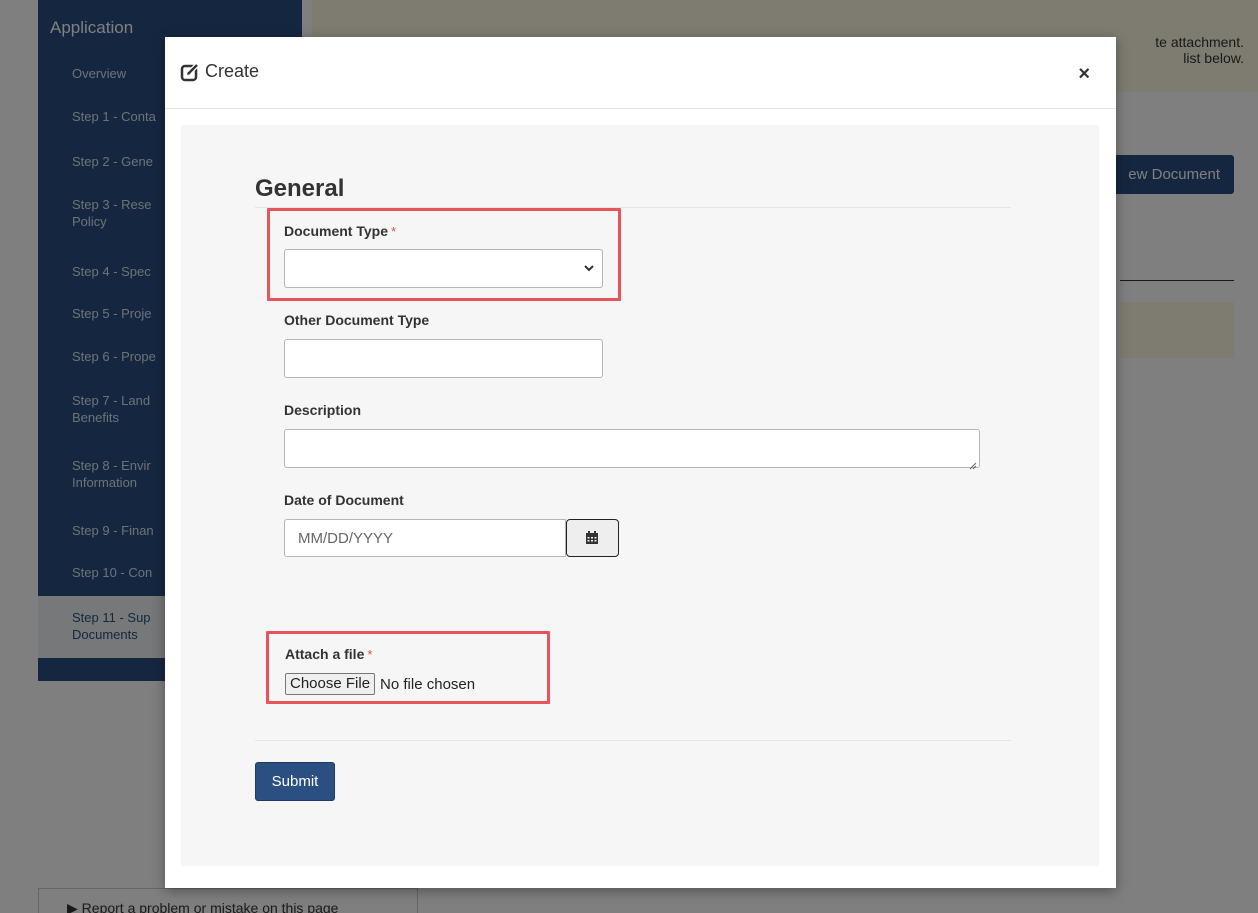 This screenshot has width=1258, height=913. What do you see at coordinates (973, 463) in the screenshot?
I see `resize-grip-icon` at bounding box center [973, 463].